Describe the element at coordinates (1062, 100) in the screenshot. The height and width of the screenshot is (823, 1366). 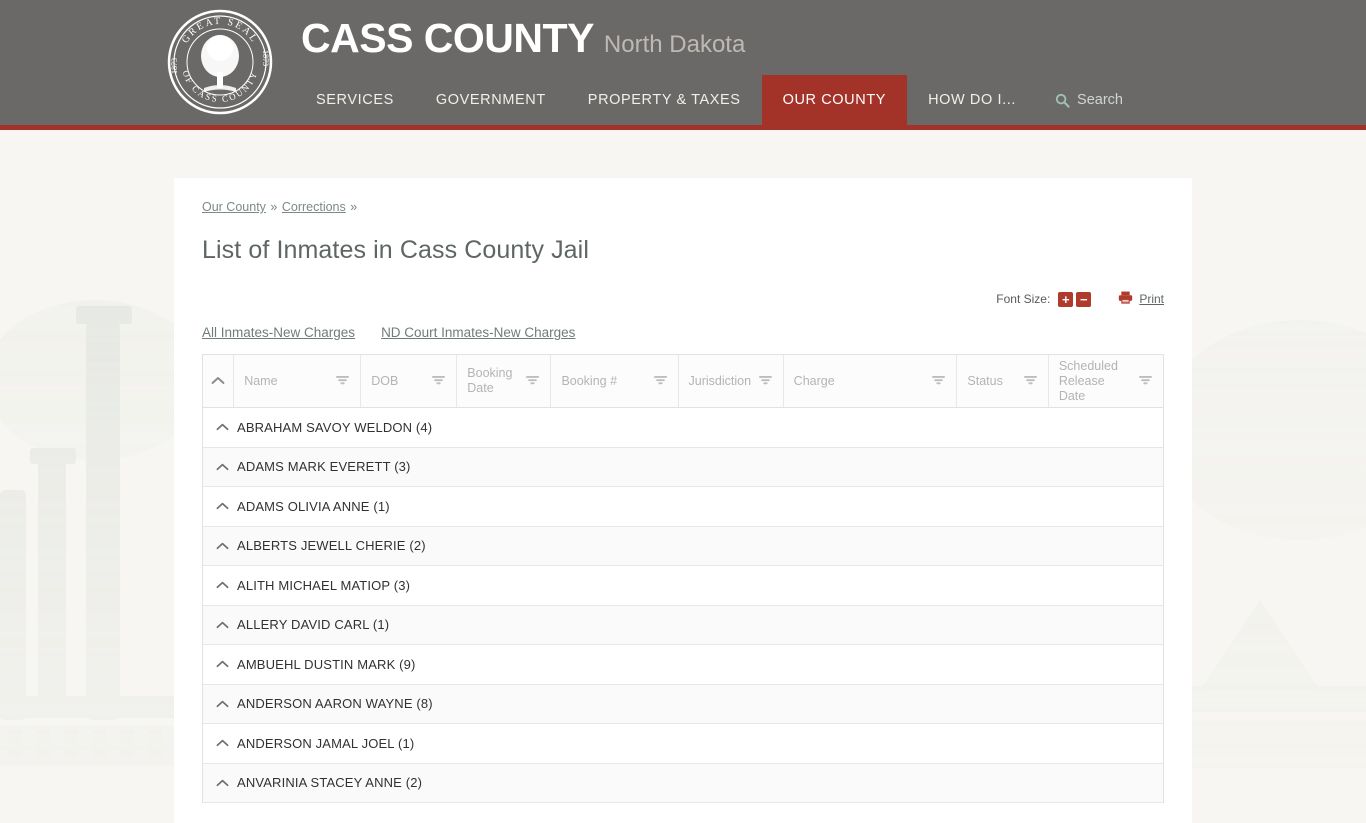
I see `search-icon` at that location.